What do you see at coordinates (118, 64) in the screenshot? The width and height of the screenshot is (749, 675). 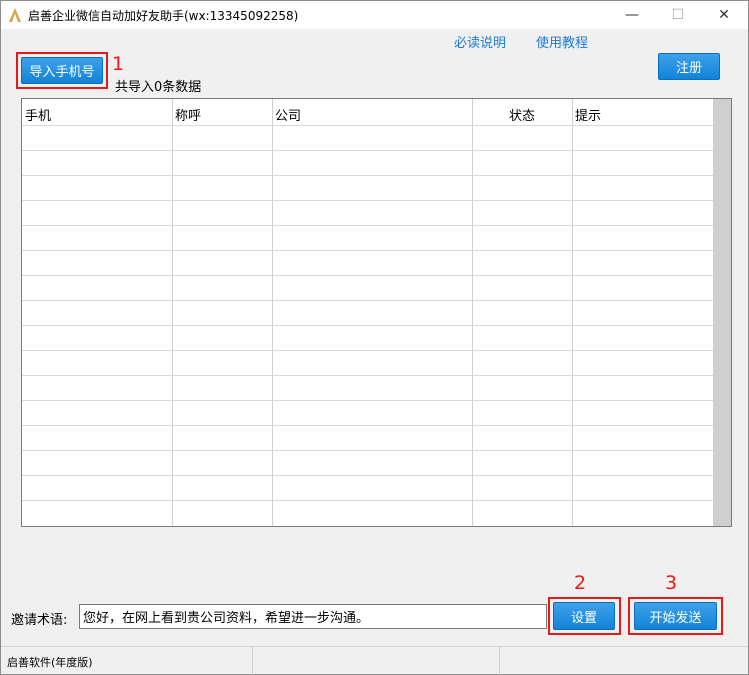 I see `annotation-step-1: 1` at bounding box center [118, 64].